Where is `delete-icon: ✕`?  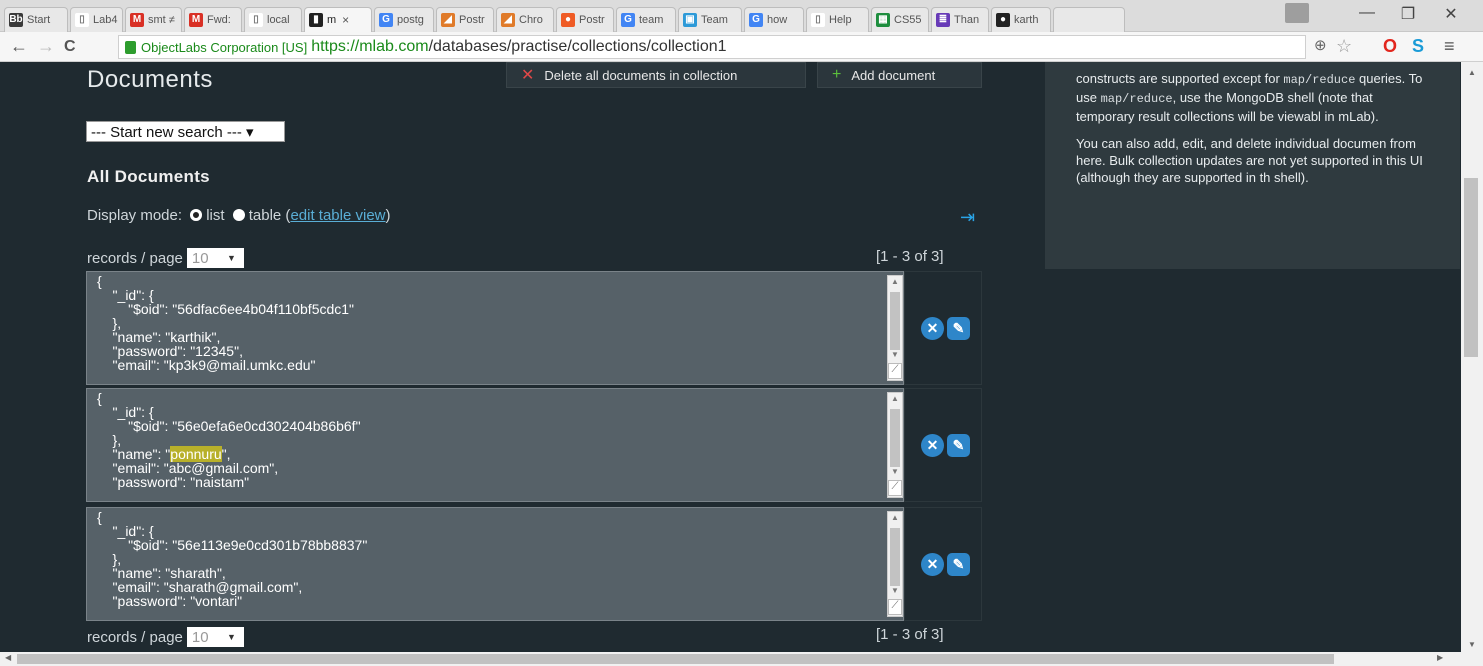
delete-icon: ✕ is located at coordinates (528, 75).